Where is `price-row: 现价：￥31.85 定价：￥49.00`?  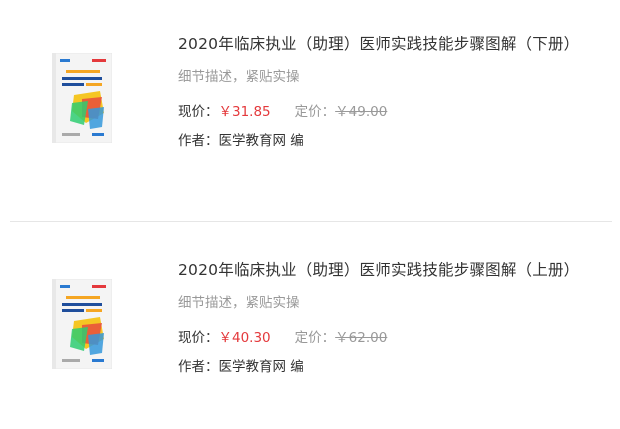 price-row: 现价：￥31.85 定价：￥49.00 is located at coordinates (282, 110).